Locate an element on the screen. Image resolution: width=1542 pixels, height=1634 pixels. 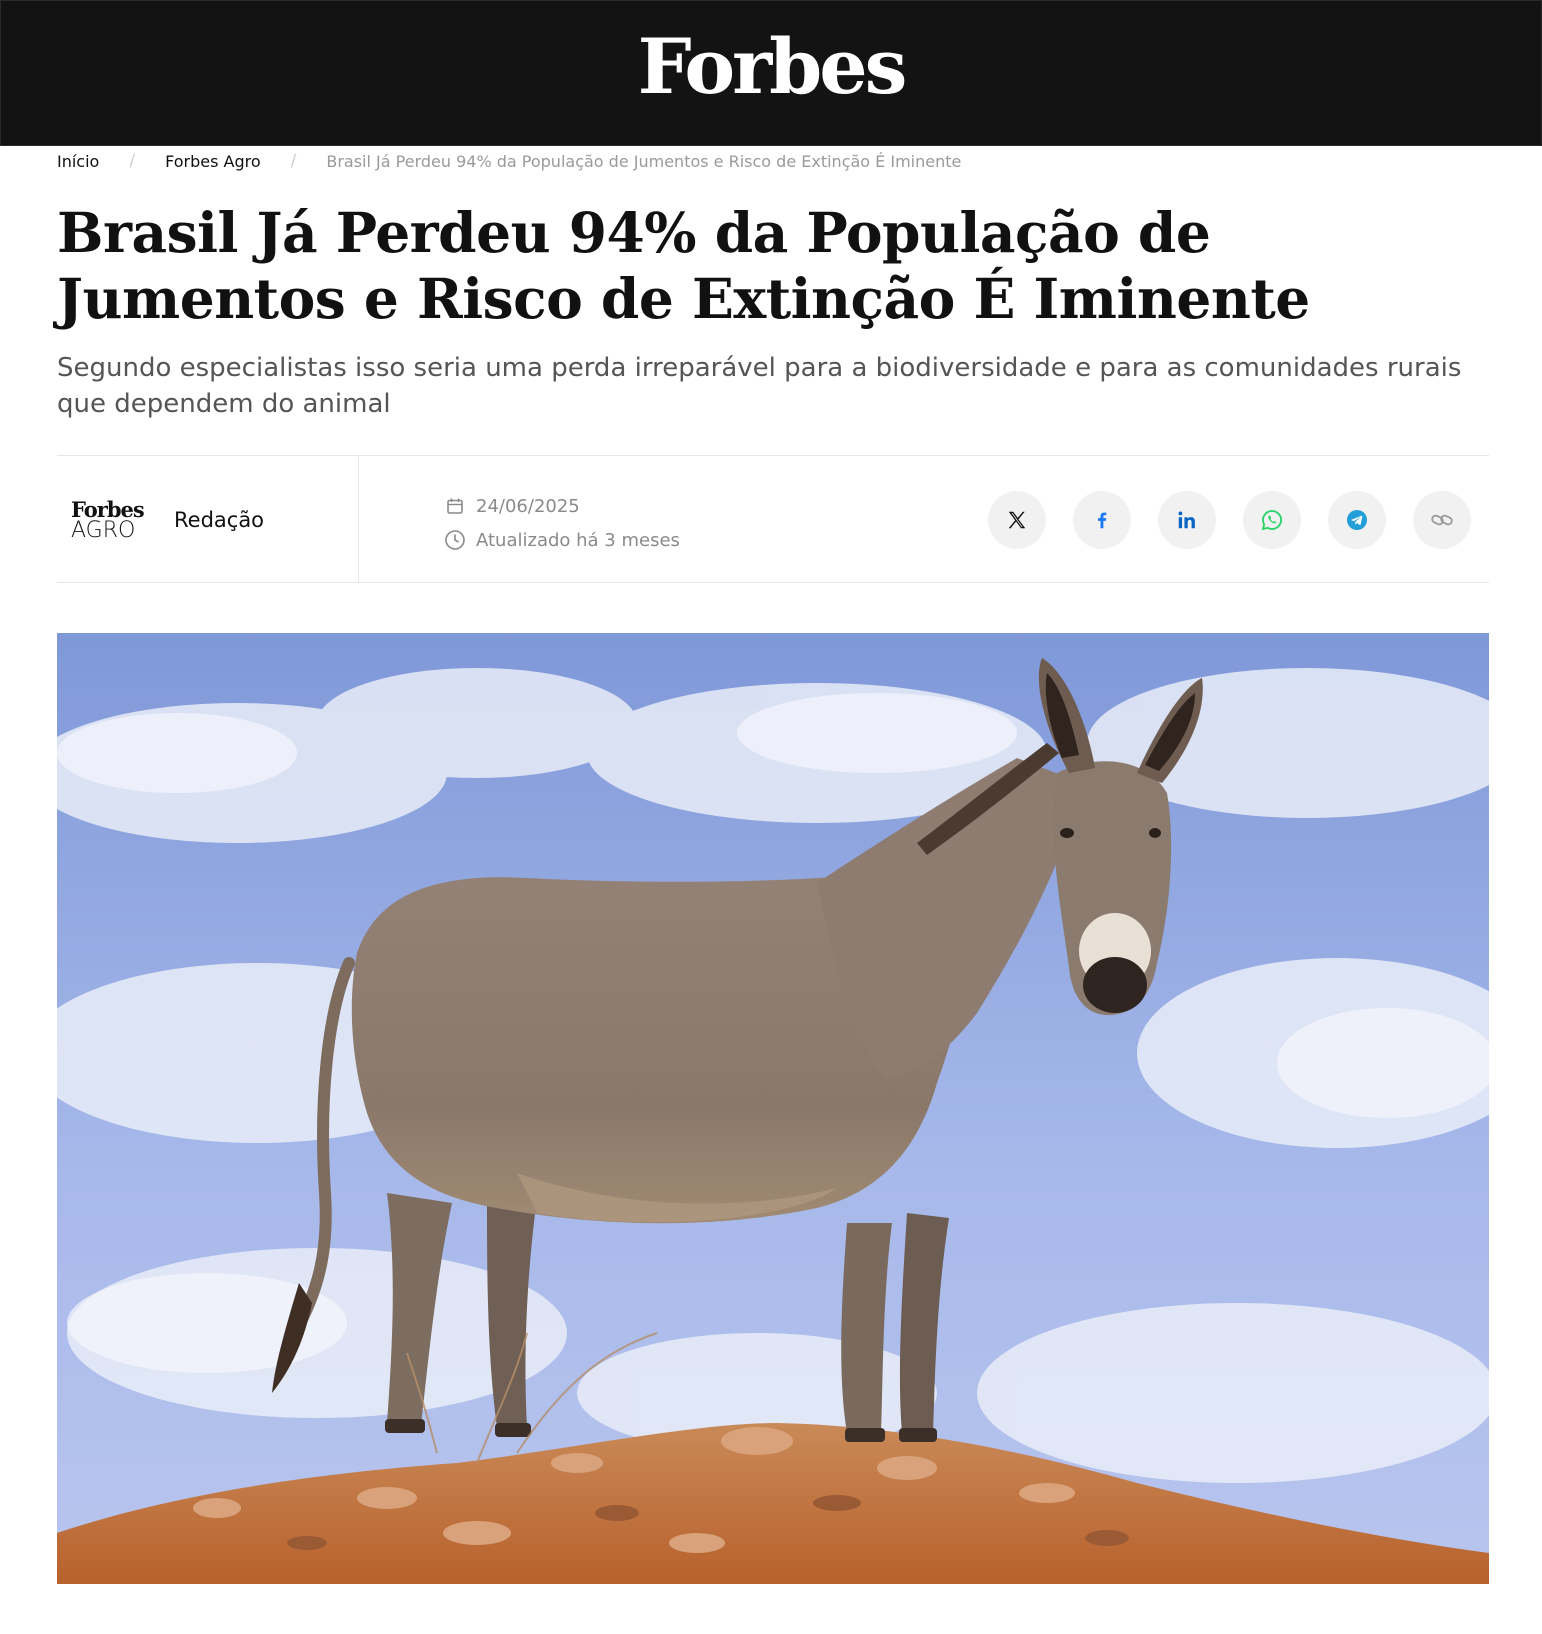
share-telegram-button is located at coordinates (1357, 520).